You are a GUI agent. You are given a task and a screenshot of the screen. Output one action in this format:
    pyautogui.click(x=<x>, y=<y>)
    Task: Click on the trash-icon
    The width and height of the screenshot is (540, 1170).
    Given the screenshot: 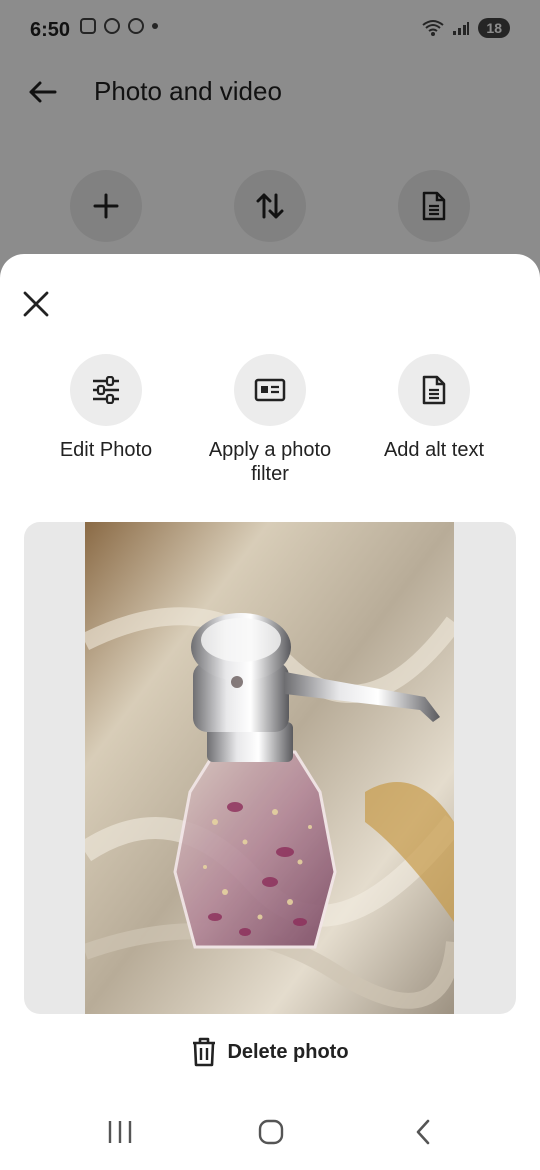 What is the action you would take?
    pyautogui.click(x=204, y=1052)
    